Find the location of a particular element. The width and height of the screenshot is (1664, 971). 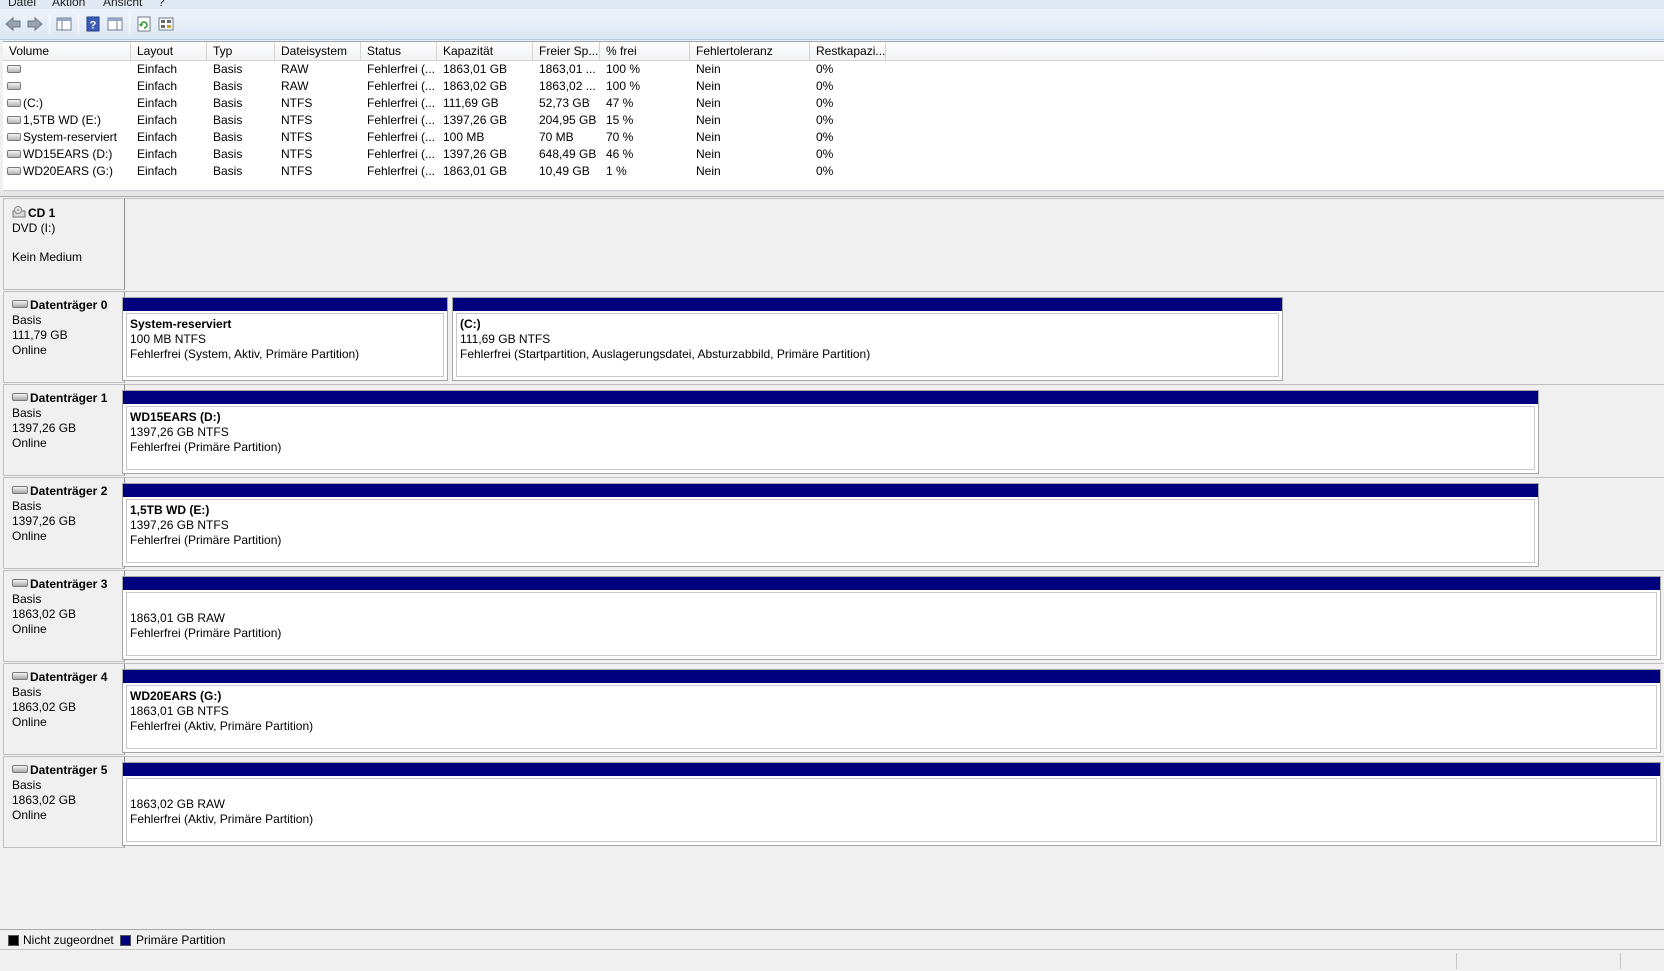

partition-size: 111,69 GB NTFS is located at coordinates (505, 339).